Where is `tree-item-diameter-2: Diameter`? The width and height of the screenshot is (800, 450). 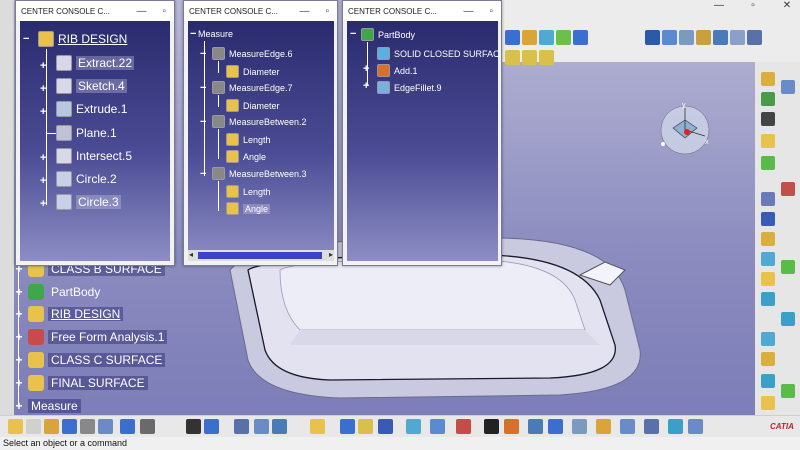
tree-item-diameter-2: Diameter is located at coordinates (253, 105).